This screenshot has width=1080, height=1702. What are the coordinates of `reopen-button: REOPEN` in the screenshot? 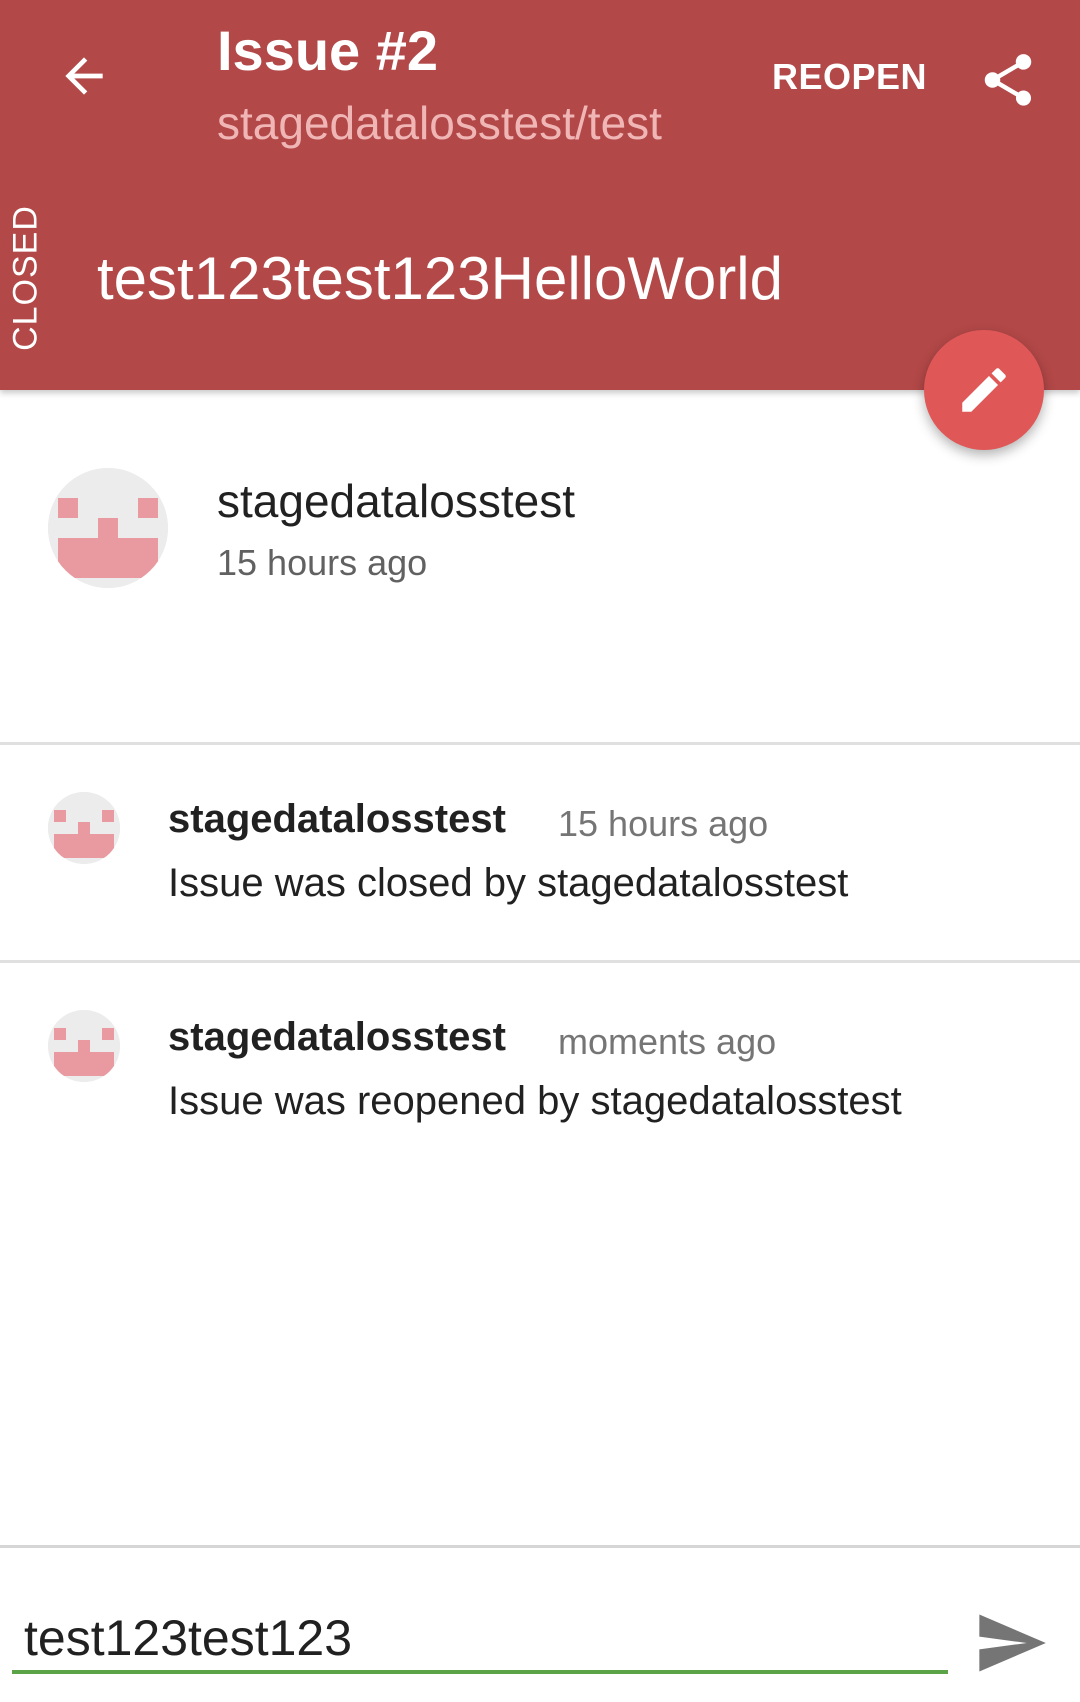 It's located at (849, 77).